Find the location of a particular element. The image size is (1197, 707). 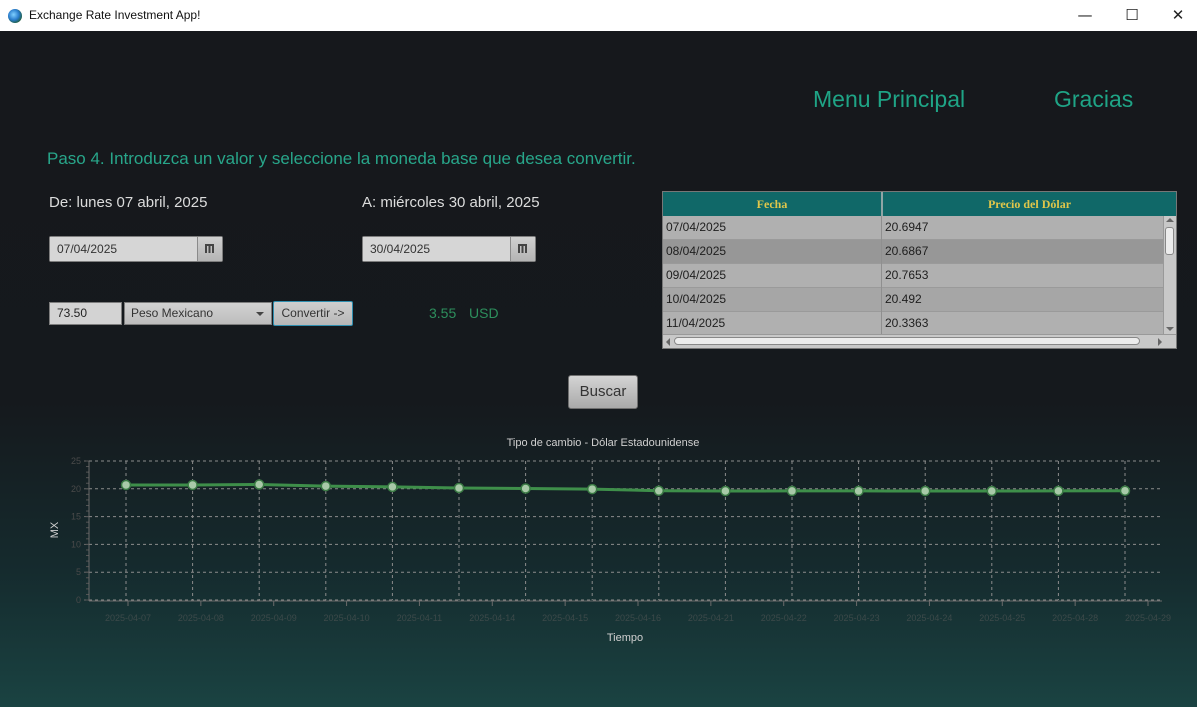

series-line is located at coordinates (626, 488).